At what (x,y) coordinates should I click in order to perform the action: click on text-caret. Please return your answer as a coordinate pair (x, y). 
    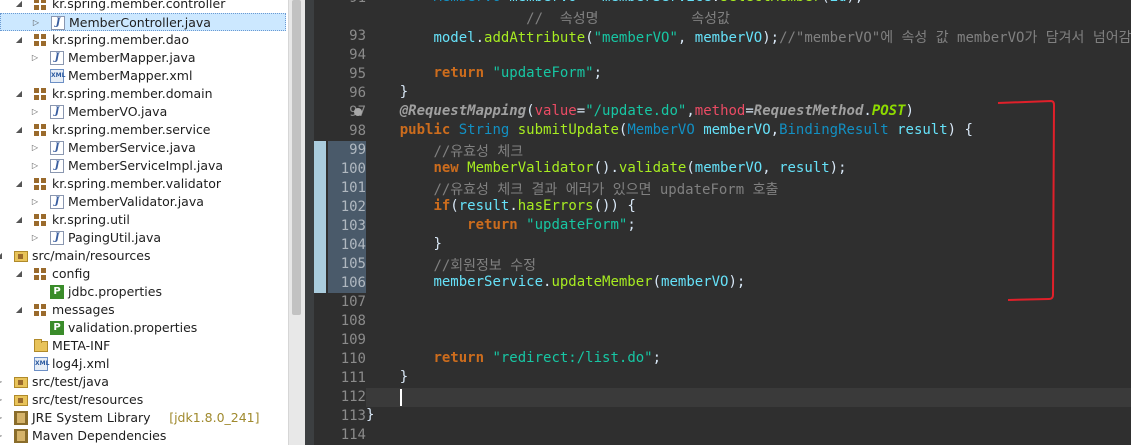
    Looking at the image, I should click on (401, 397).